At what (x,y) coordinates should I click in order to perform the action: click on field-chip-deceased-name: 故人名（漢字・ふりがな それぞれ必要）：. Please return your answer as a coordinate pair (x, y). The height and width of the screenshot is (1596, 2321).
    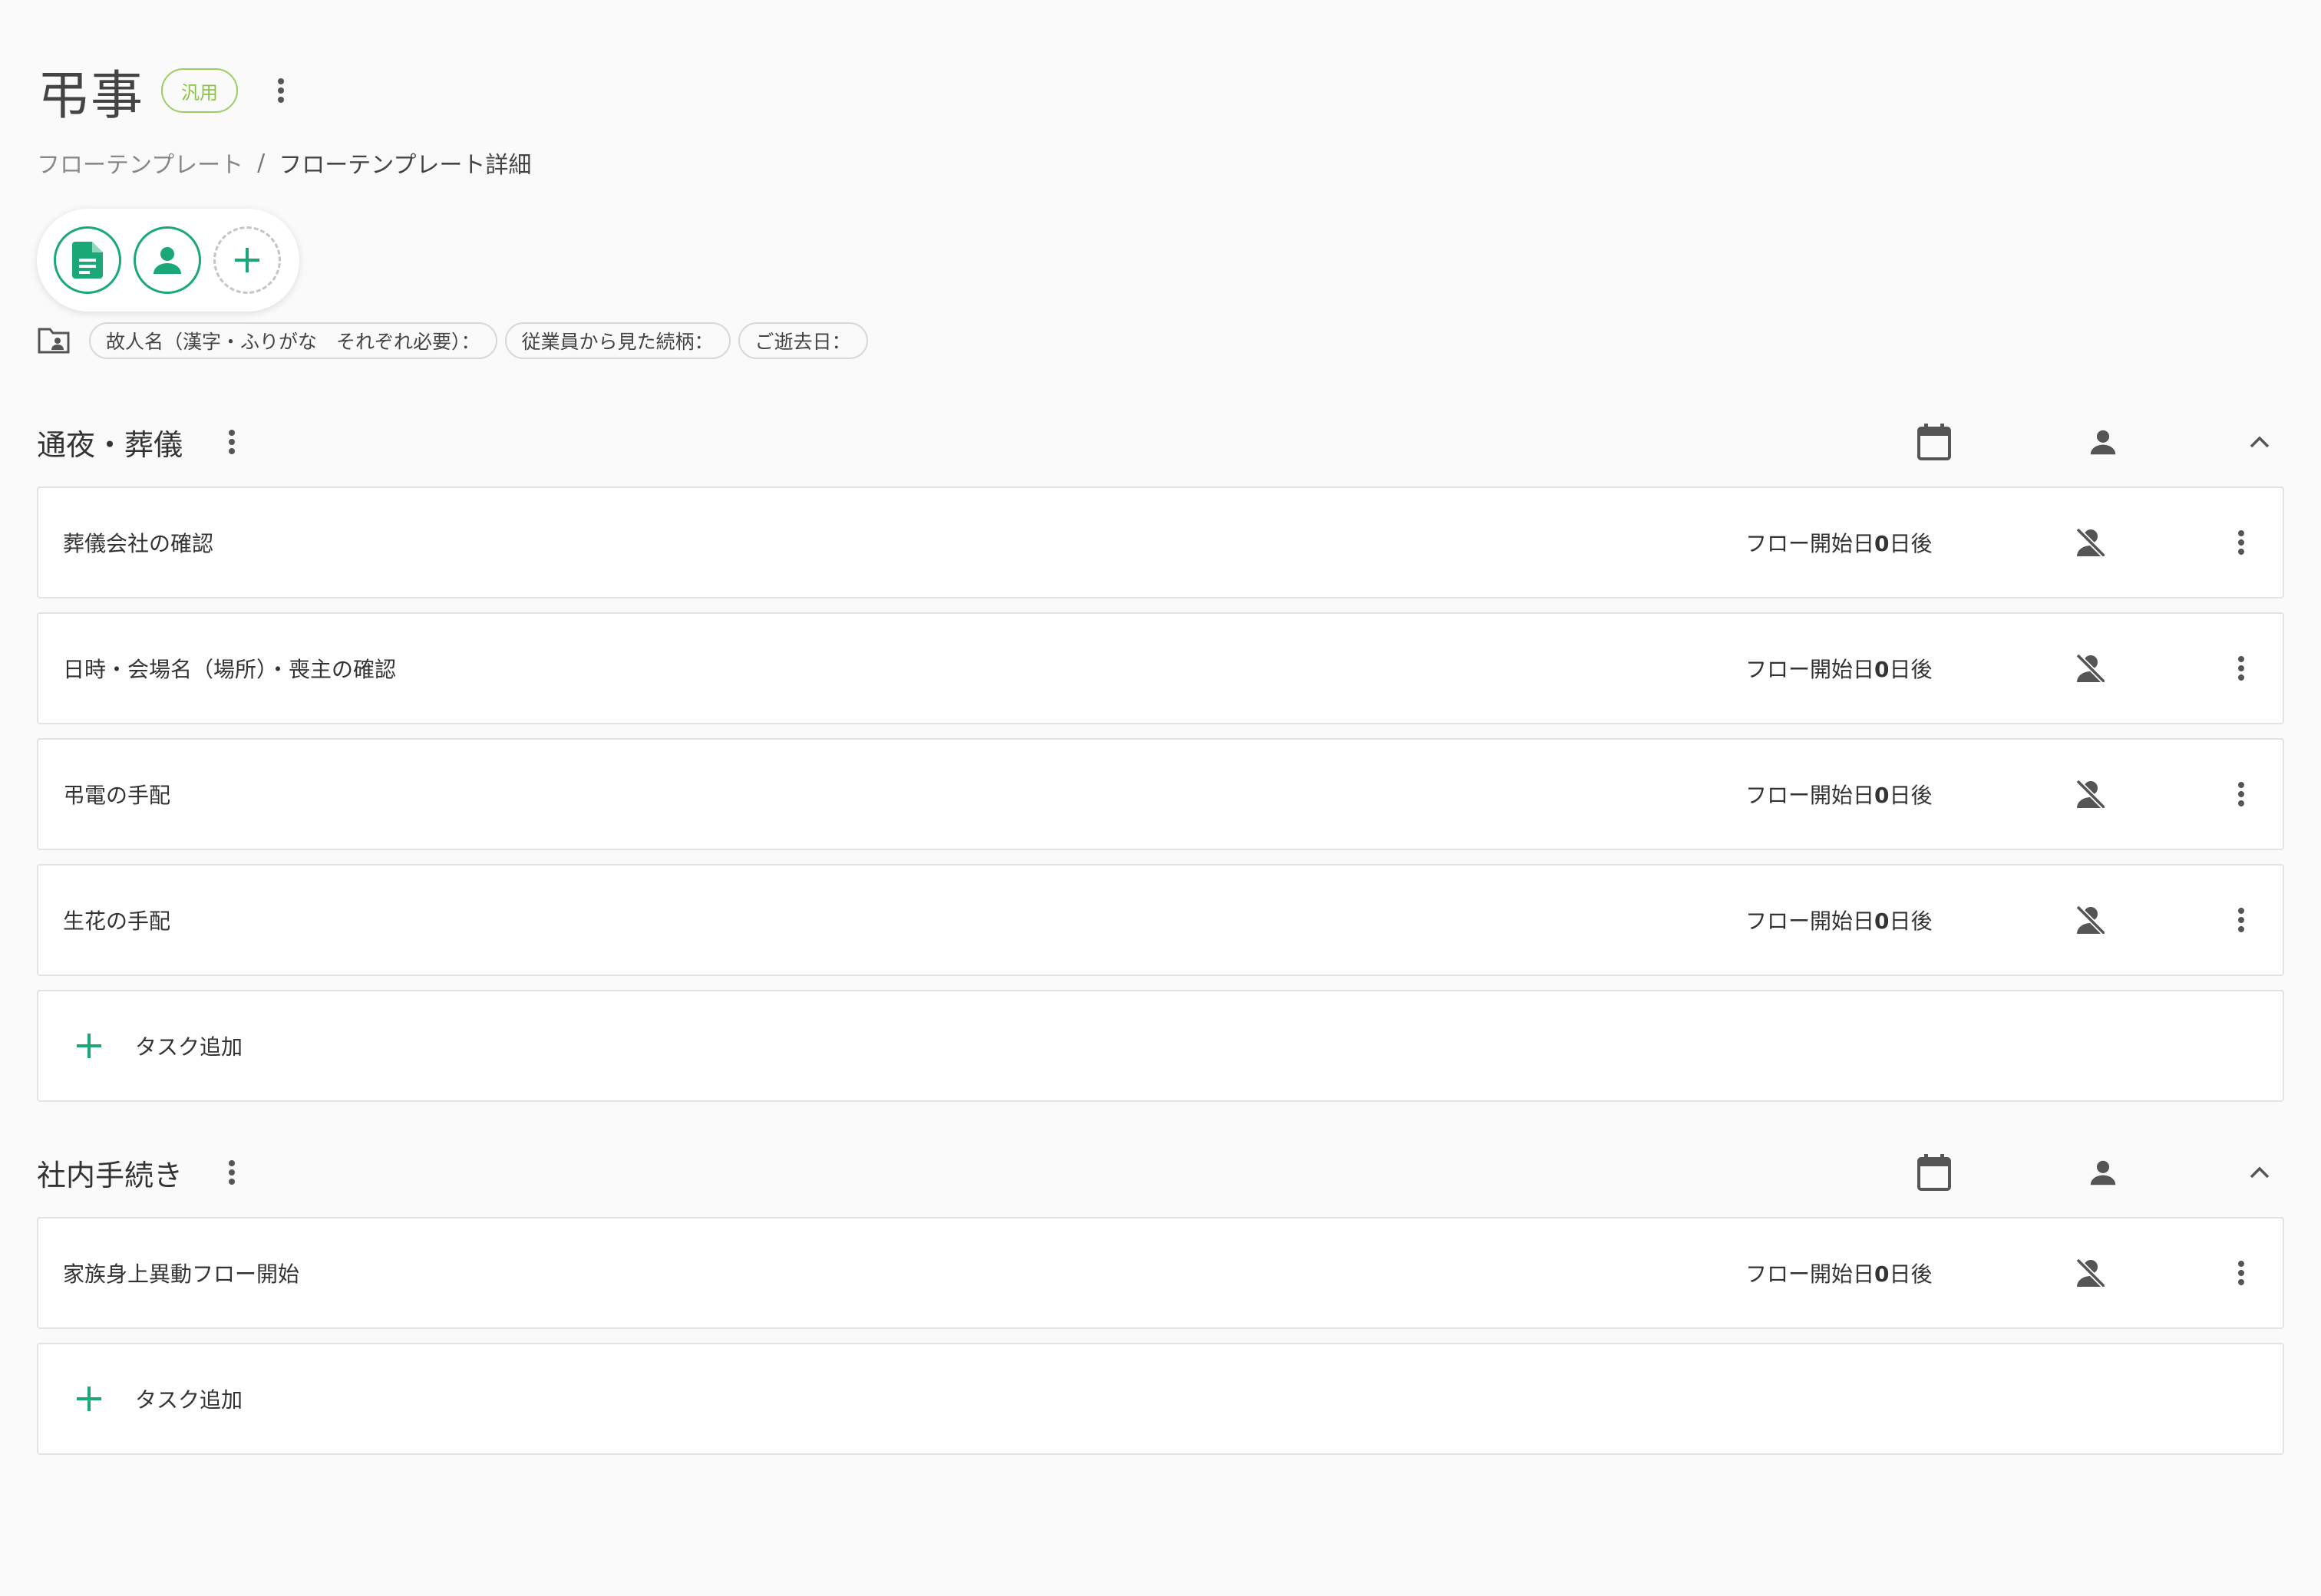
    Looking at the image, I should click on (293, 340).